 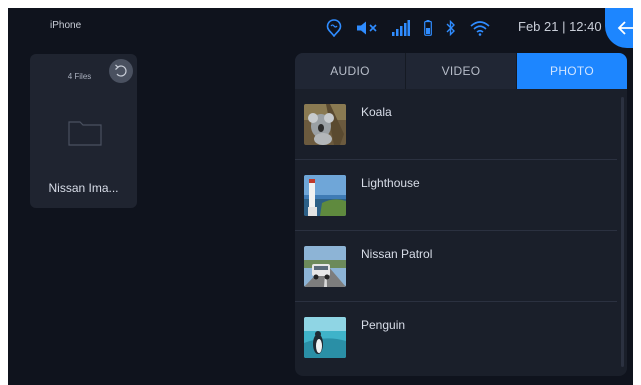 I want to click on media-tabs: AUDIO VIDEO PHOTO, so click(x=461, y=71).